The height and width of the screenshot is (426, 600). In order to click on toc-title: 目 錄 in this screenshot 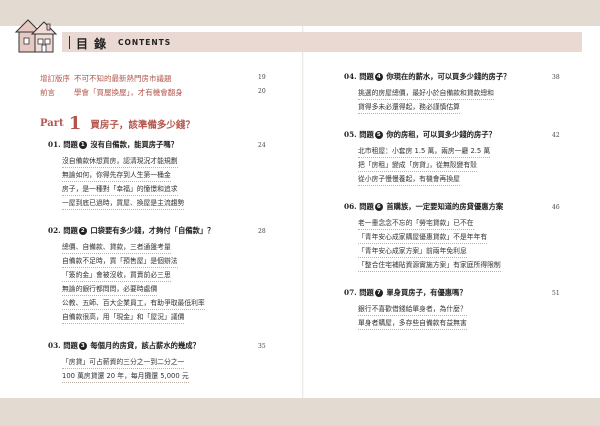, I will do `click(92, 44)`.